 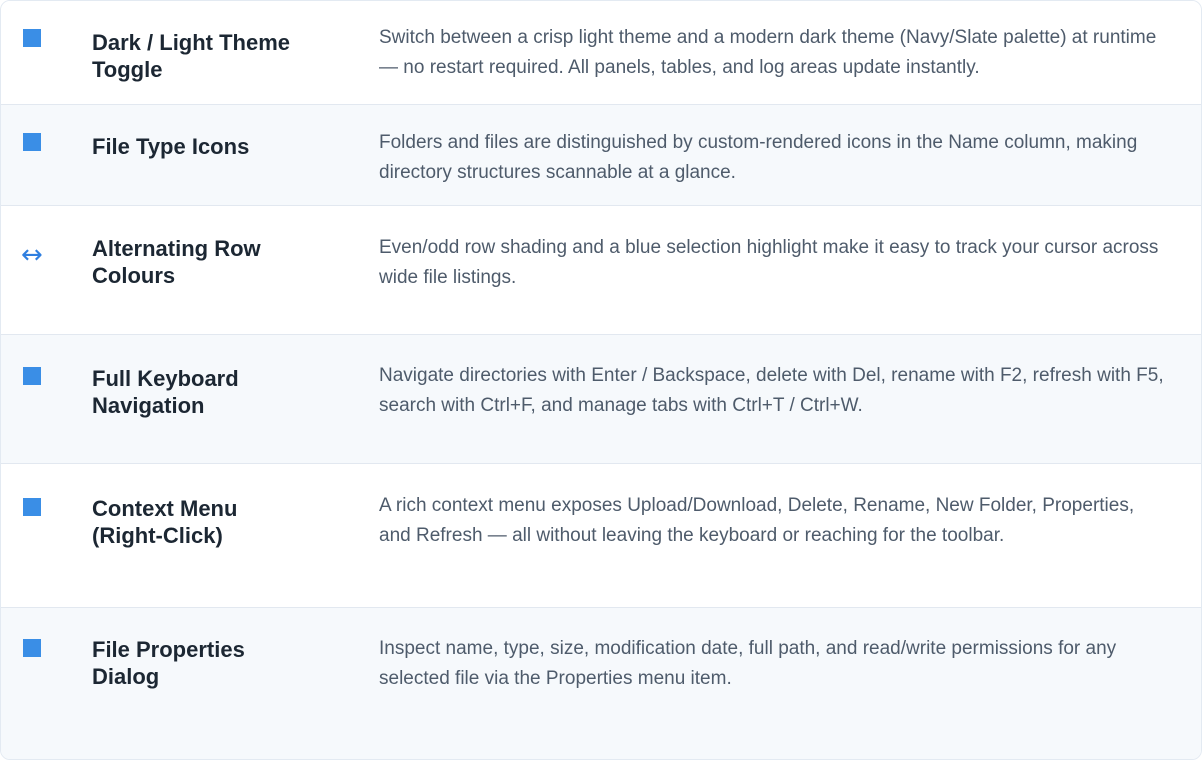 What do you see at coordinates (191, 56) in the screenshot?
I see `feature-title: Dark / Light Theme Toggle` at bounding box center [191, 56].